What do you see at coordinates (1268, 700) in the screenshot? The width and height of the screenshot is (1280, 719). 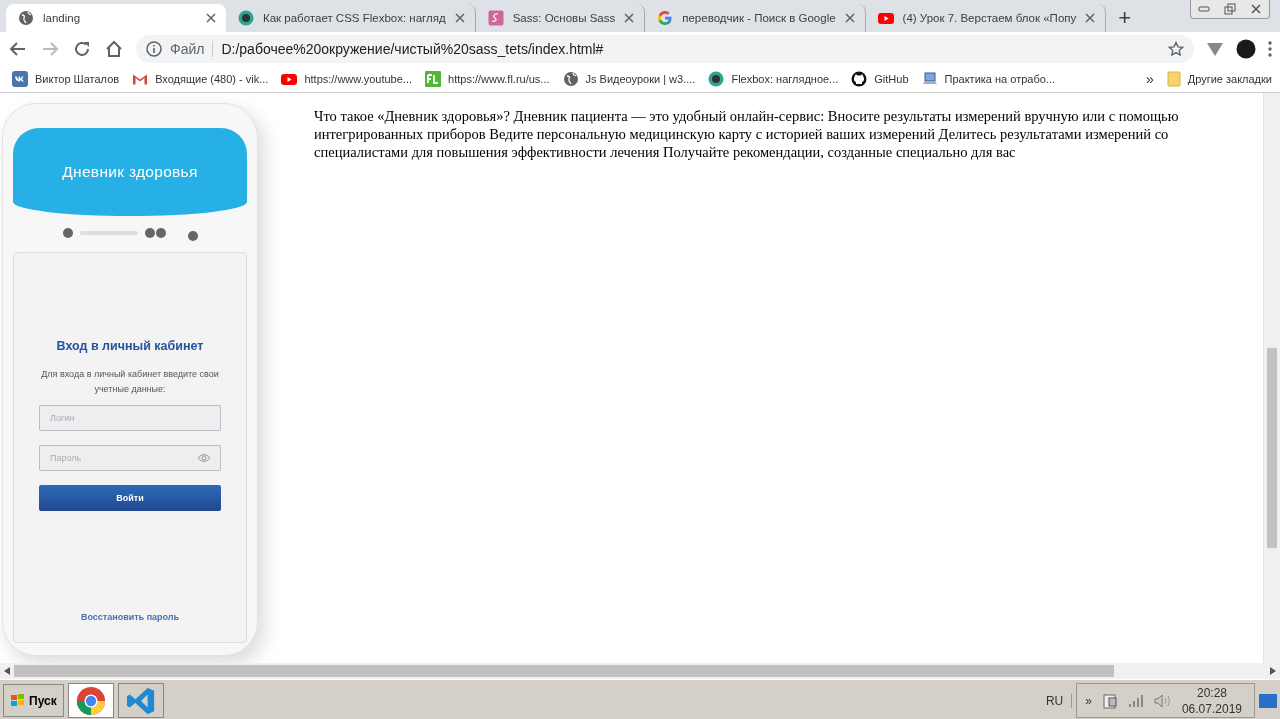 I see `show-desktop-icon` at bounding box center [1268, 700].